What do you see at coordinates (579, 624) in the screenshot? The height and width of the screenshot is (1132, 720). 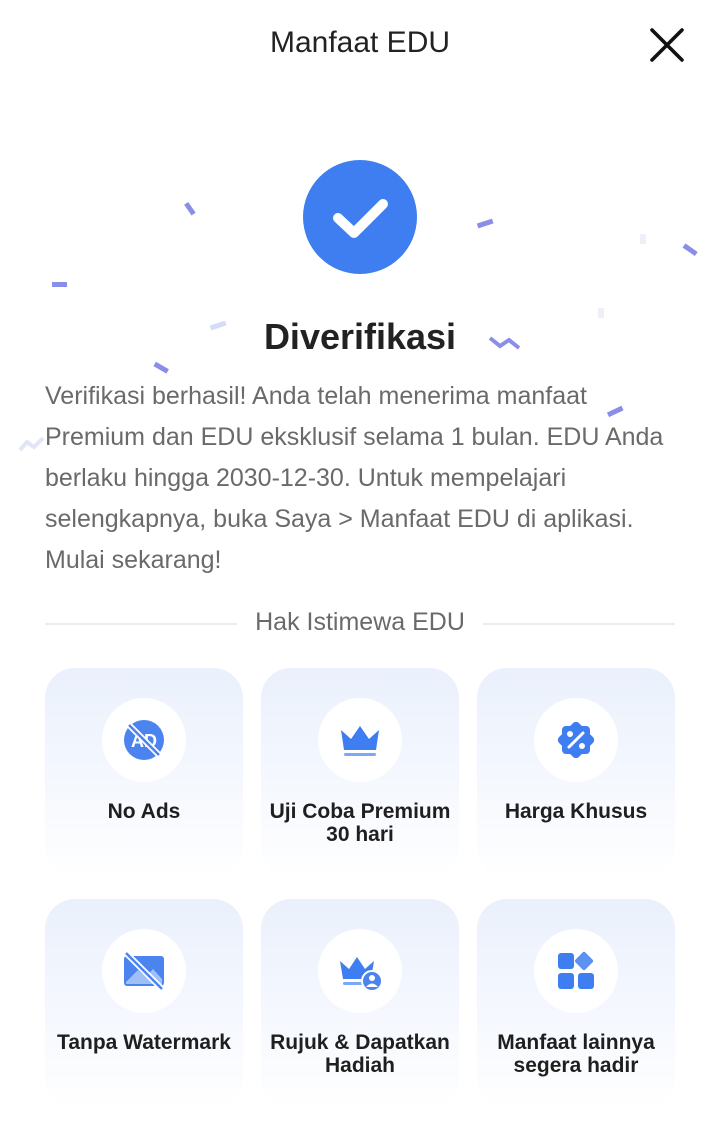 I see `divider-line-right` at bounding box center [579, 624].